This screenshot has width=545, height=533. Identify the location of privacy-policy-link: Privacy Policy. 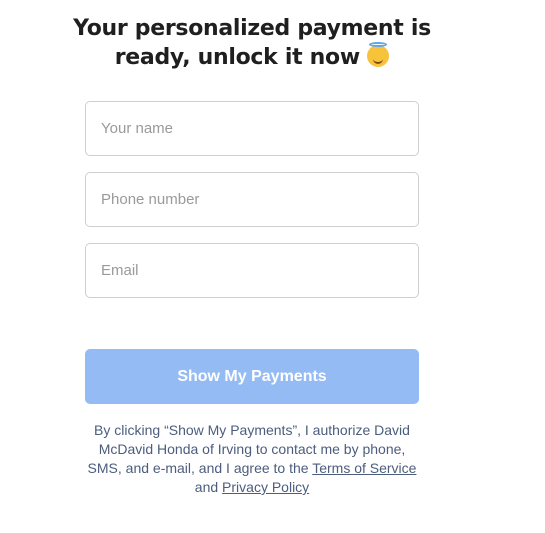
(265, 487).